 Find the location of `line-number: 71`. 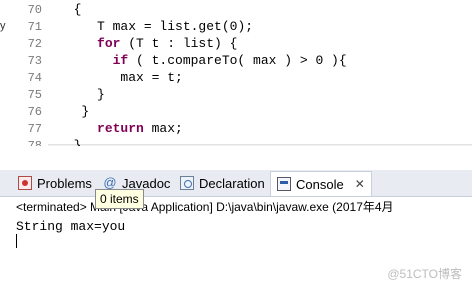

line-number: 71 is located at coordinates (34, 27).